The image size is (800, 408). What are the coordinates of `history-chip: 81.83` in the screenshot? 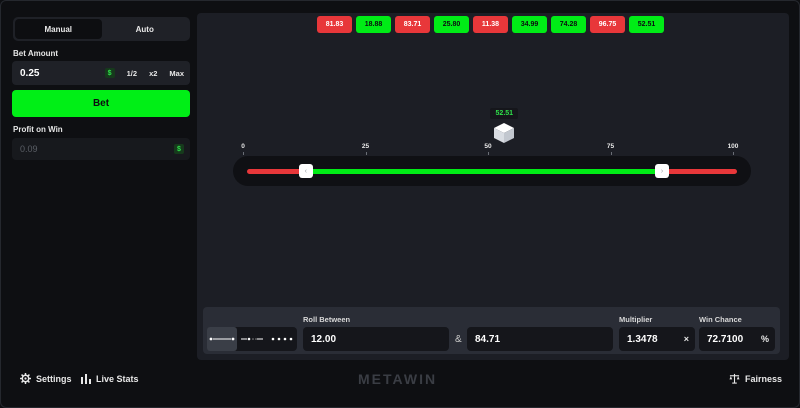 It's located at (334, 24).